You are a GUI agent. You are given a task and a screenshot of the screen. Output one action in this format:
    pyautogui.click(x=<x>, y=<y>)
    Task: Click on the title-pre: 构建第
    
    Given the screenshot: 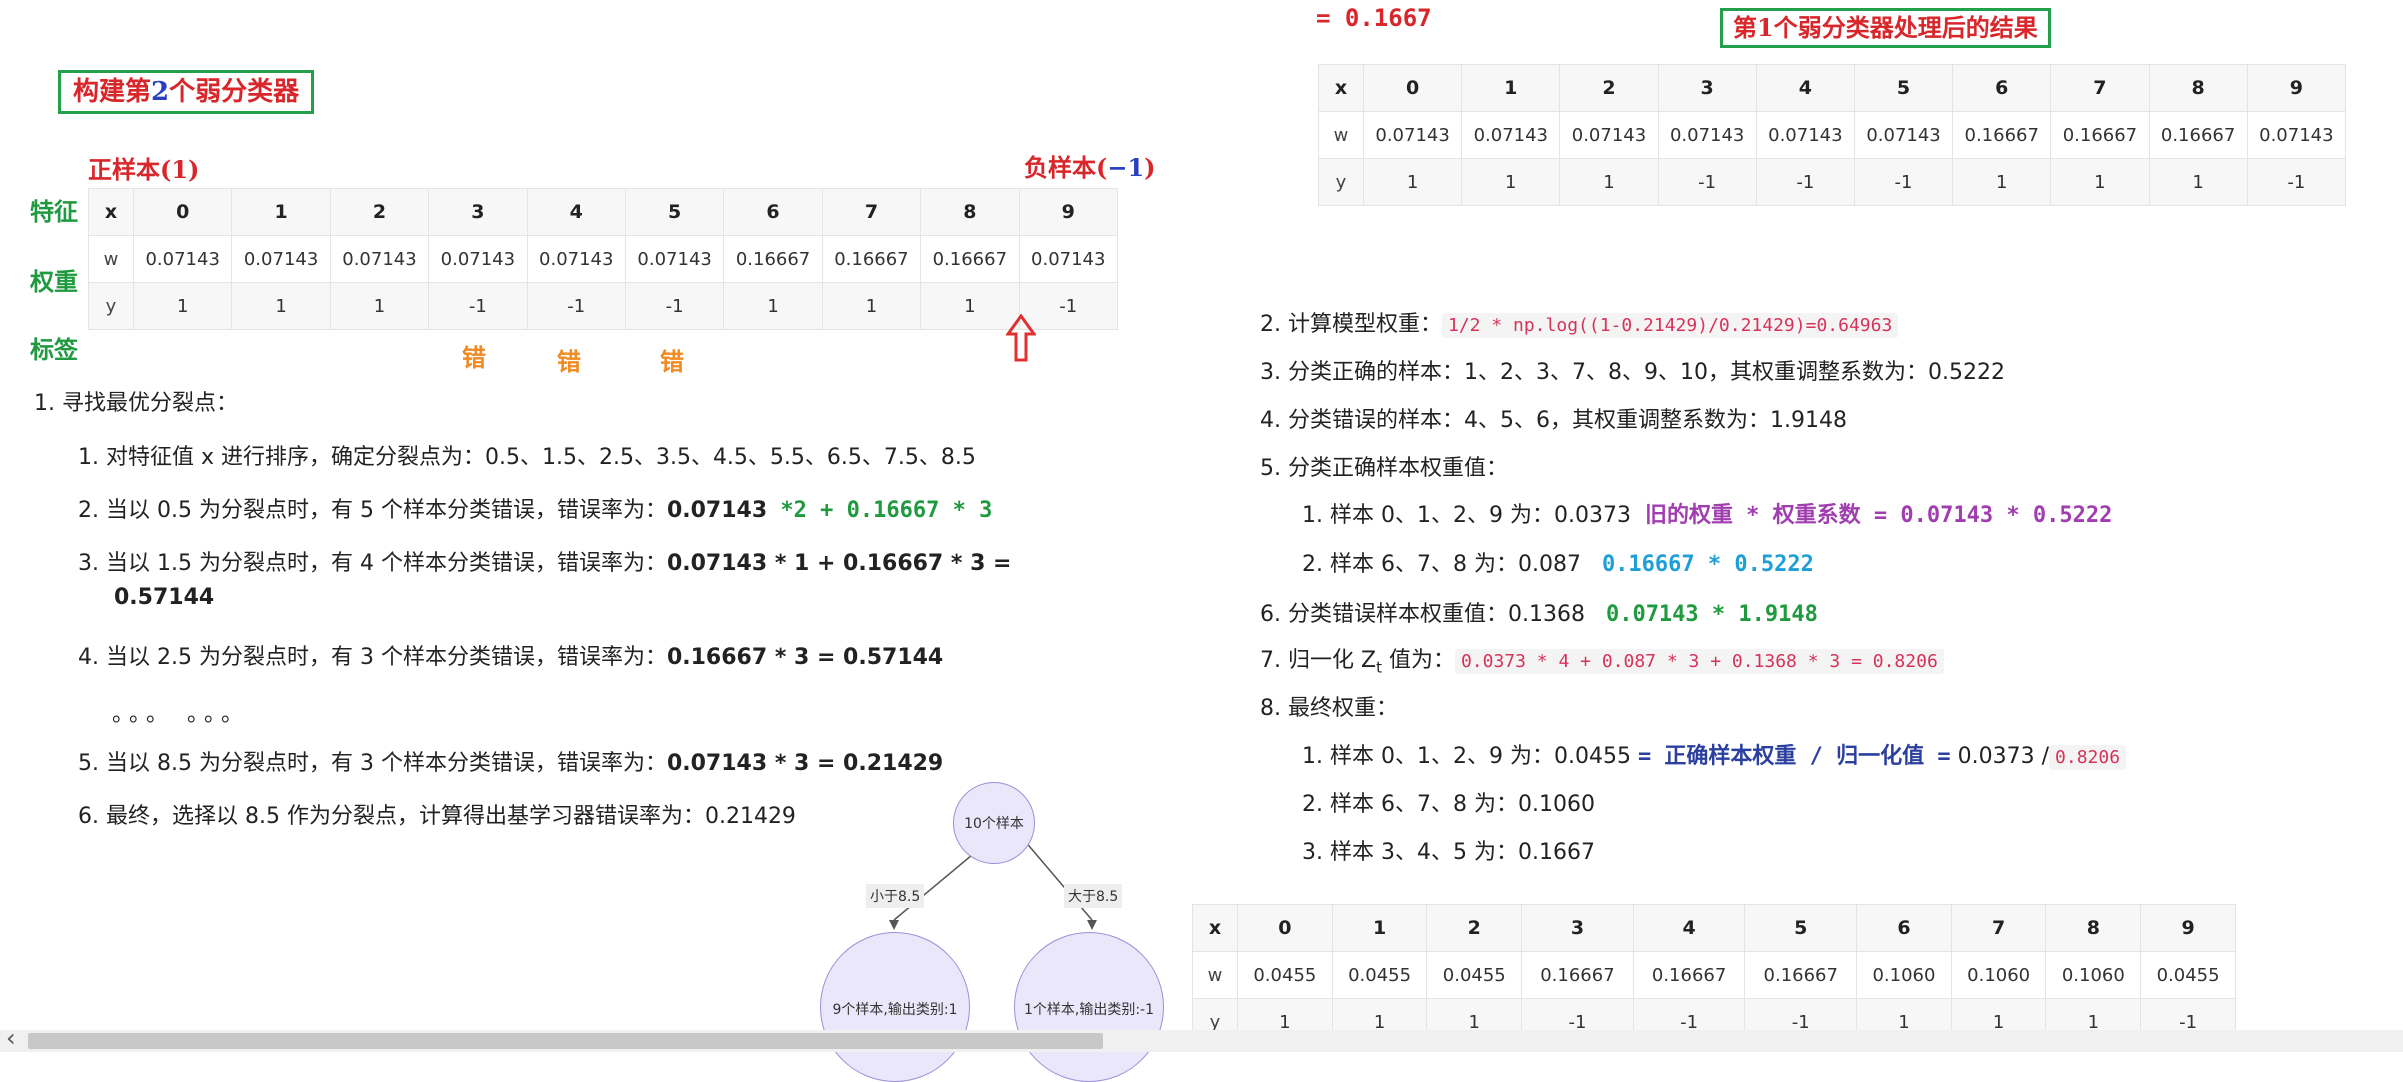 What is the action you would take?
    pyautogui.click(x=112, y=92)
    